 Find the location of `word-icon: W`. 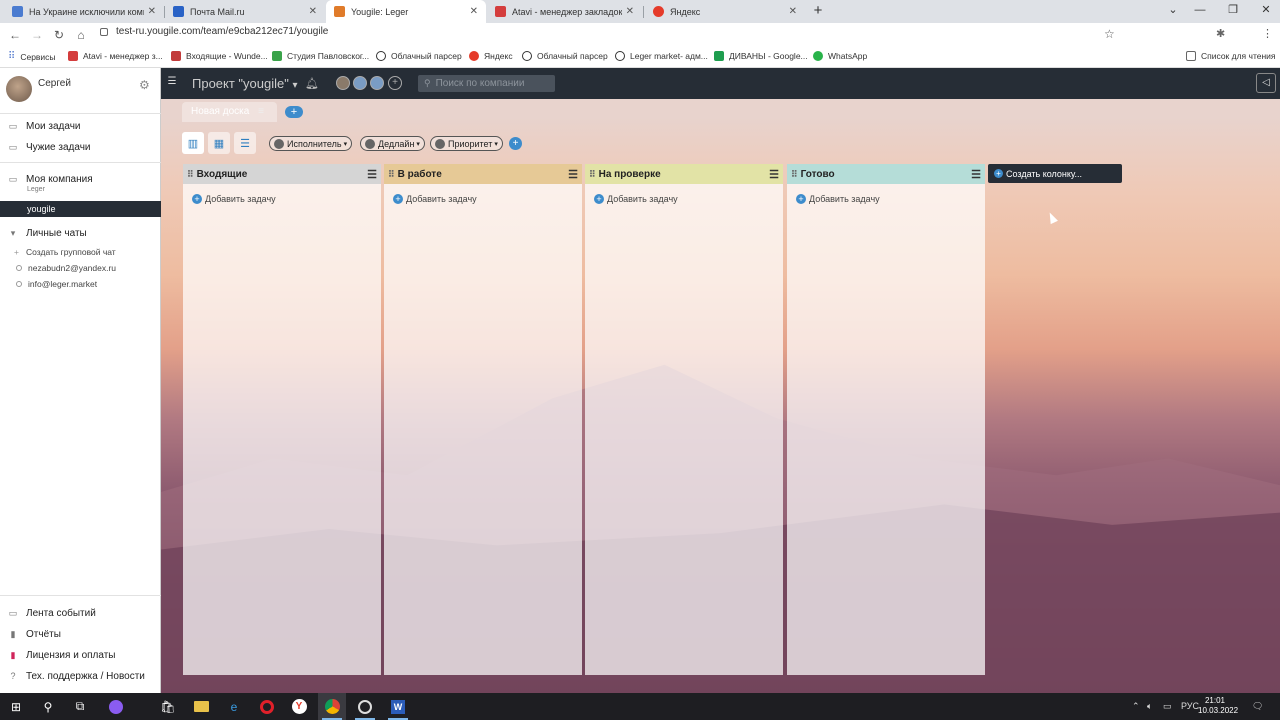

word-icon: W is located at coordinates (398, 706).